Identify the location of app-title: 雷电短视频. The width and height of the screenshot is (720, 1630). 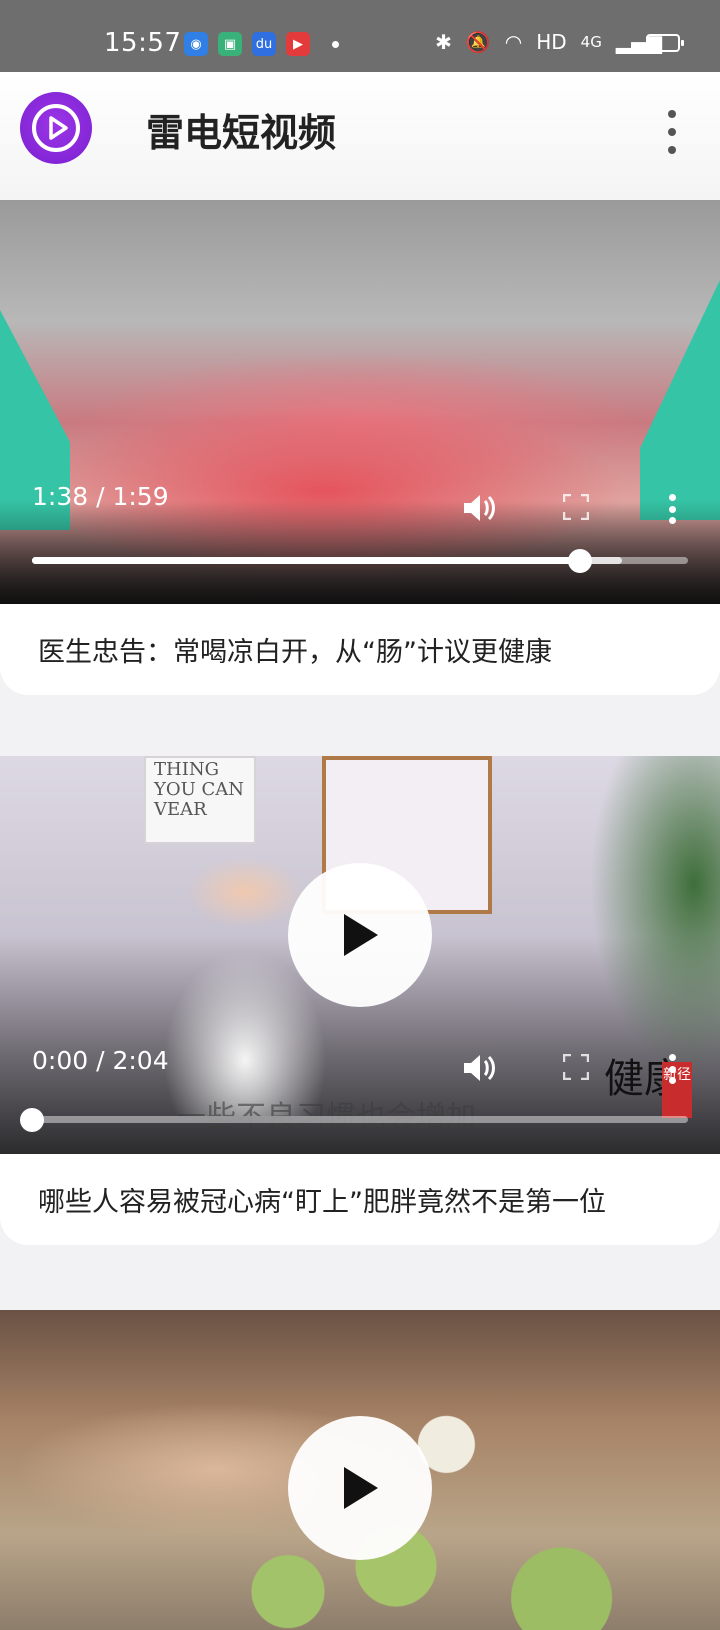
(241, 133).